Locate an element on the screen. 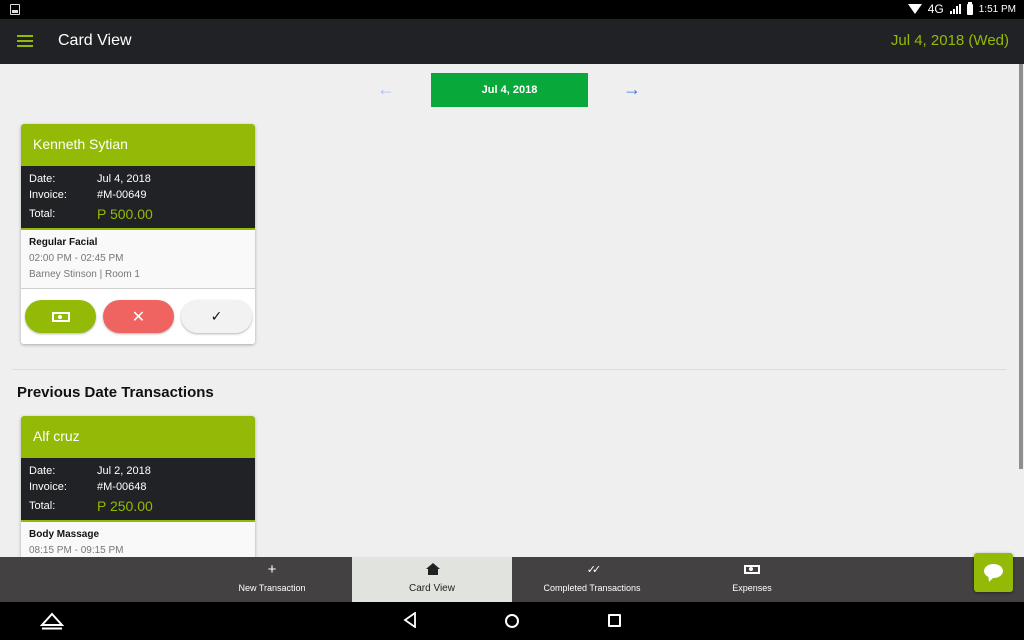 This screenshot has height=640, width=1024. scrollbar is located at coordinates (1021, 266).